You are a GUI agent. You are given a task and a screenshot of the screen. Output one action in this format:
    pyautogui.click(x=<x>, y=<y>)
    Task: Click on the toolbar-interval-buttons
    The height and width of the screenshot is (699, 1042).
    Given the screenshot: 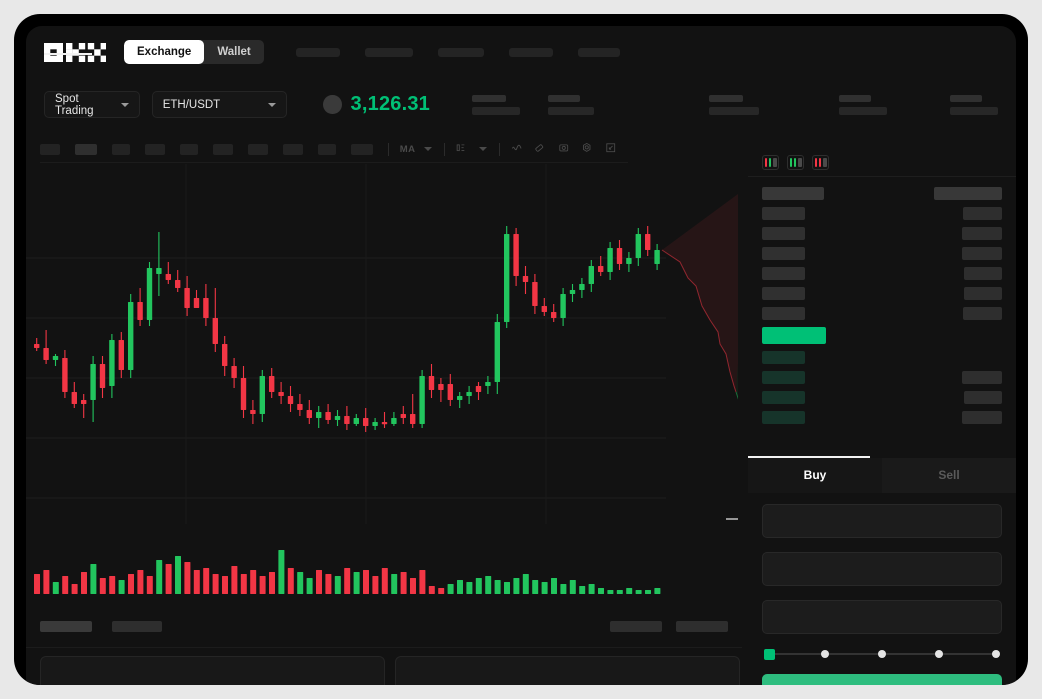 What is the action you would take?
    pyautogui.click(x=214, y=149)
    